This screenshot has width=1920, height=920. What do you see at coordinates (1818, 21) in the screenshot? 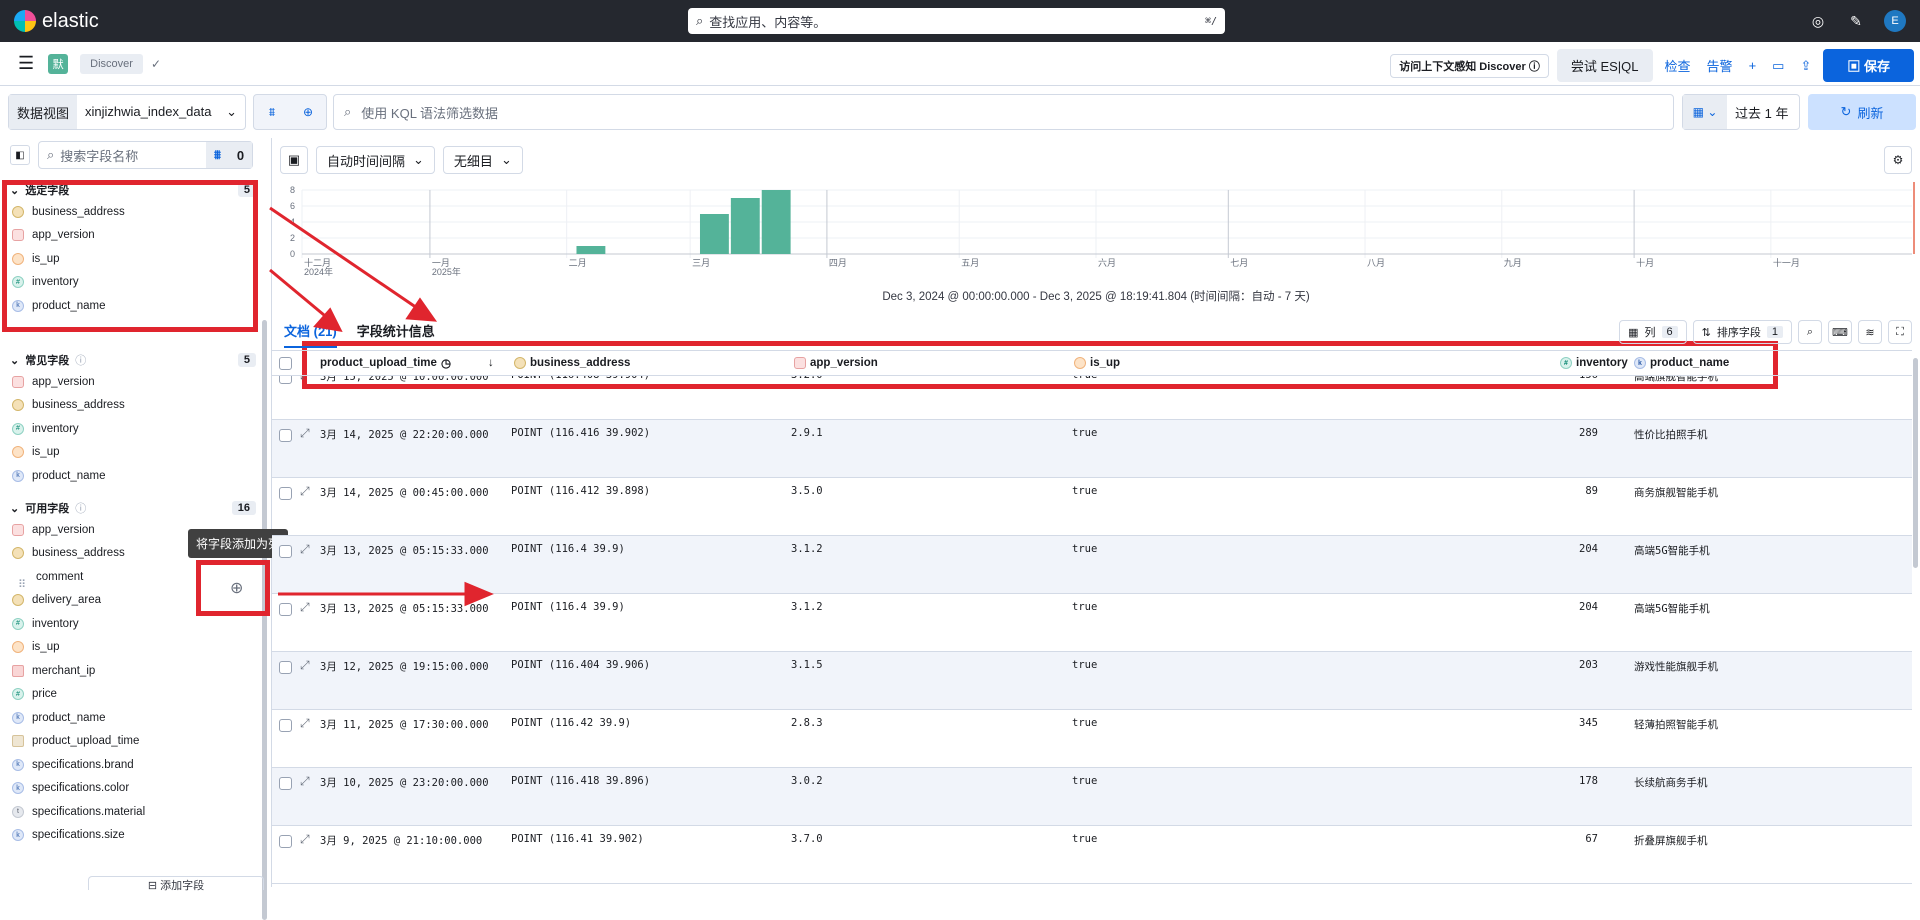
I see `help-icon: ◎` at bounding box center [1818, 21].